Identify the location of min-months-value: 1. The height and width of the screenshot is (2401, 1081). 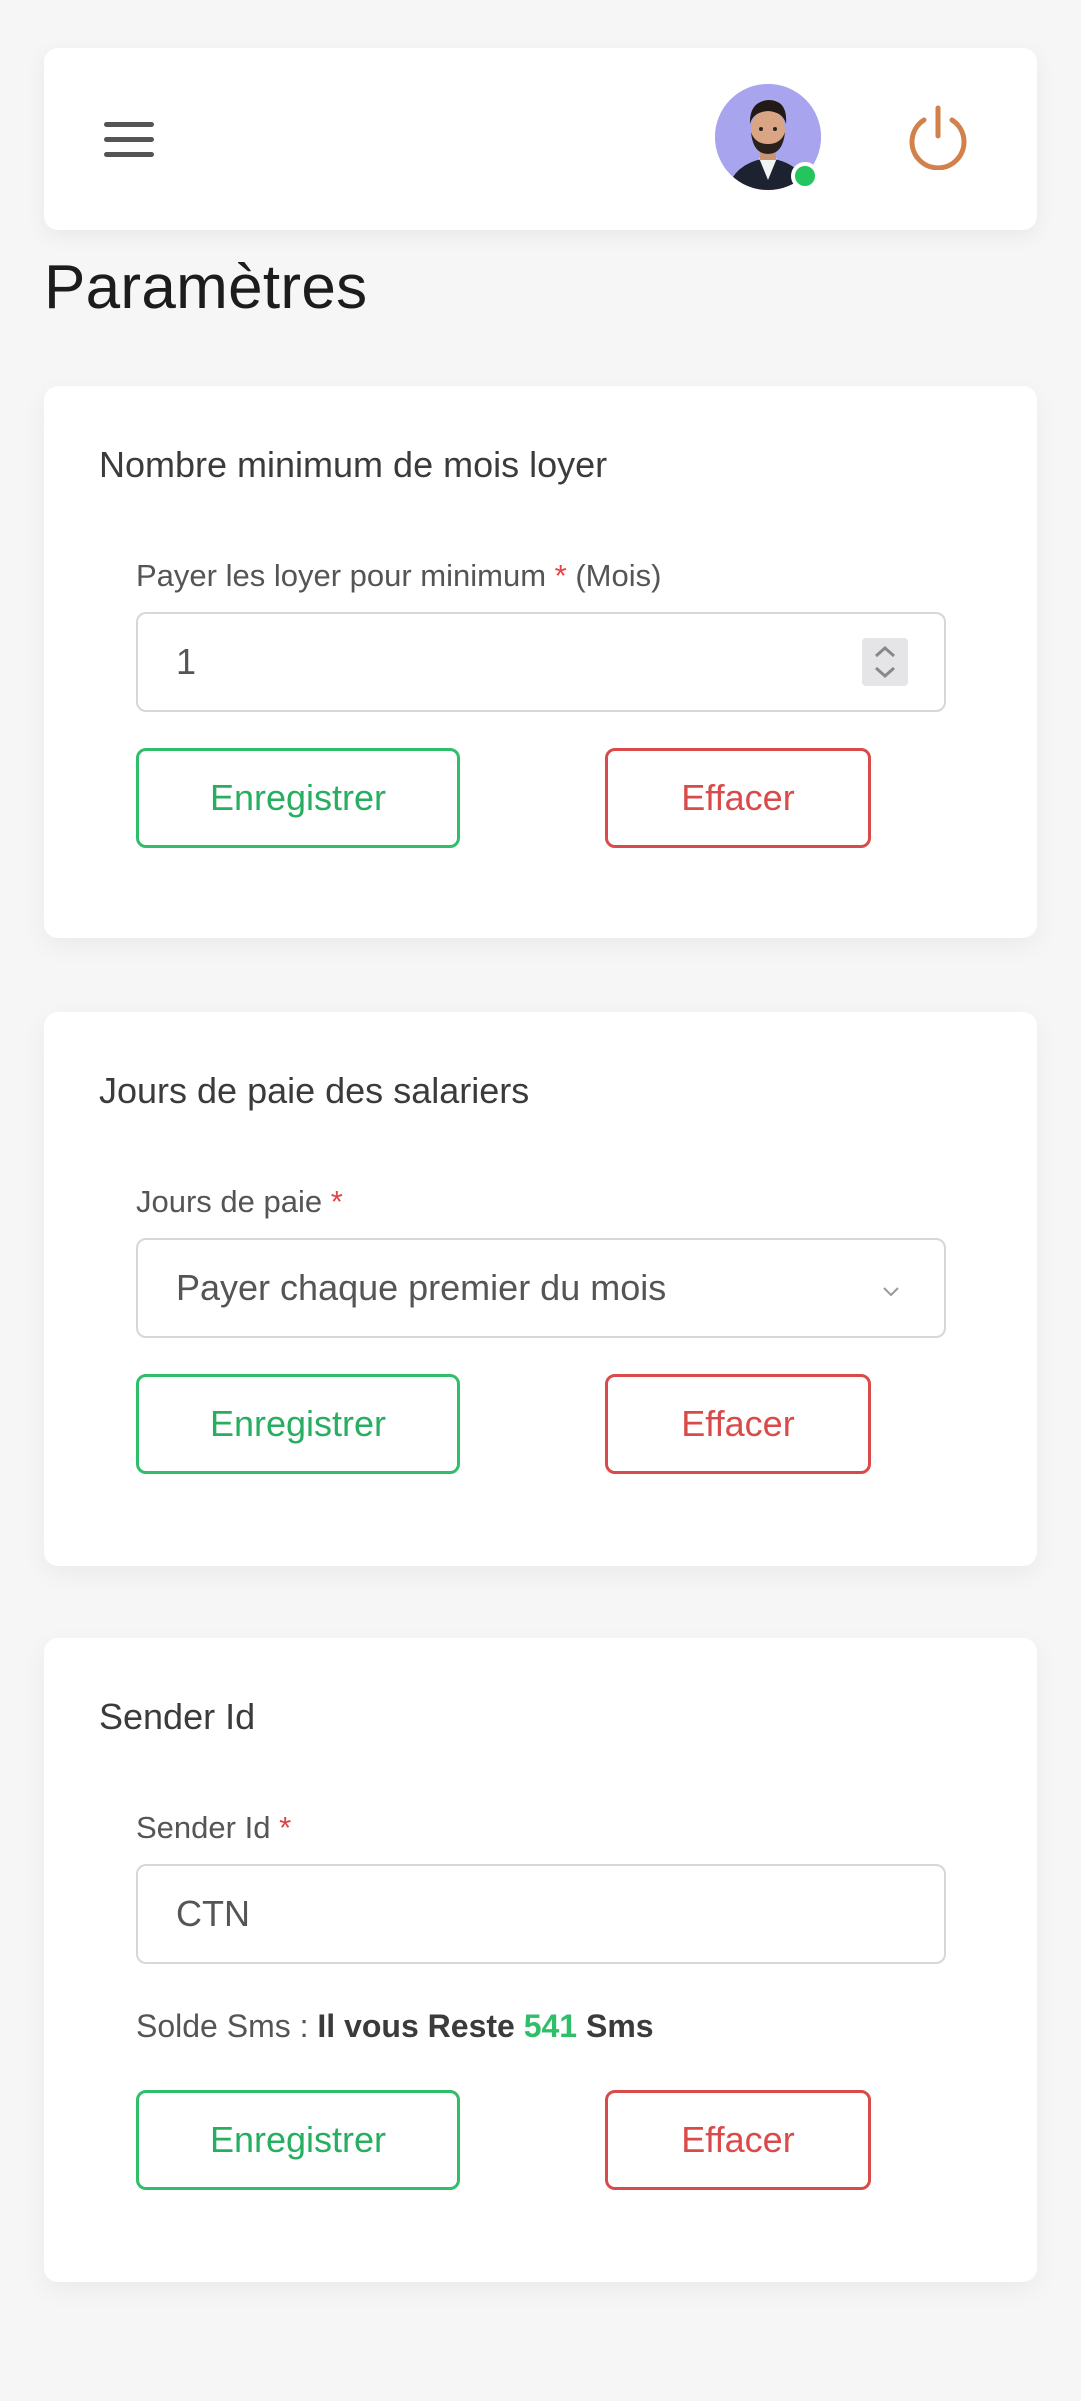
(186, 661).